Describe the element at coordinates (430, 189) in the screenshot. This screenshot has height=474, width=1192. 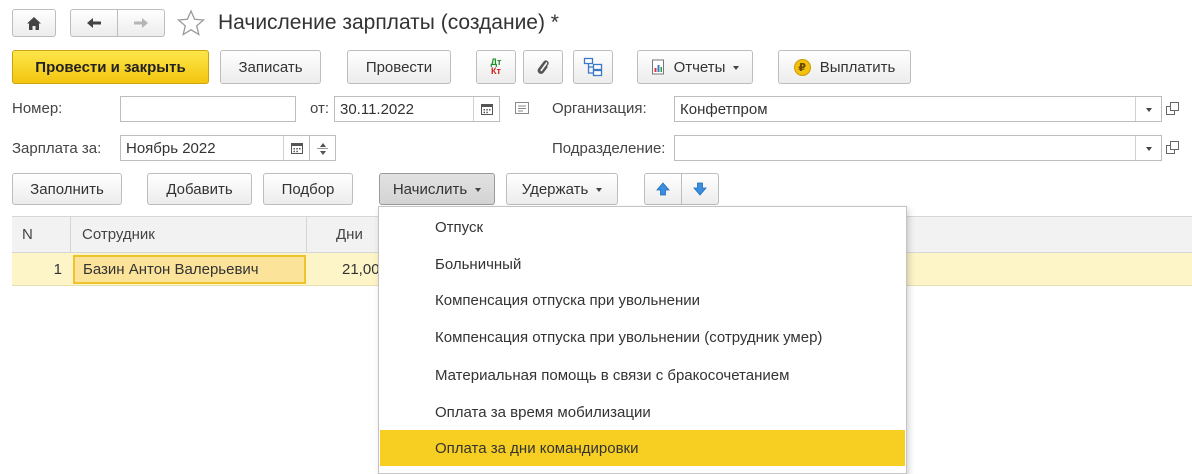
I see `accrue-label: Начислить` at that location.